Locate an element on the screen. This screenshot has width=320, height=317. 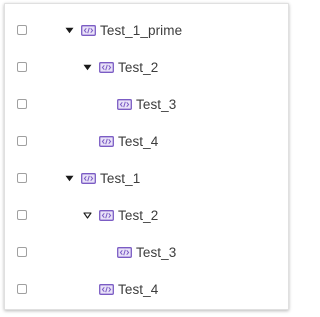
tree-node-label: Test_1 is located at coordinates (120, 178).